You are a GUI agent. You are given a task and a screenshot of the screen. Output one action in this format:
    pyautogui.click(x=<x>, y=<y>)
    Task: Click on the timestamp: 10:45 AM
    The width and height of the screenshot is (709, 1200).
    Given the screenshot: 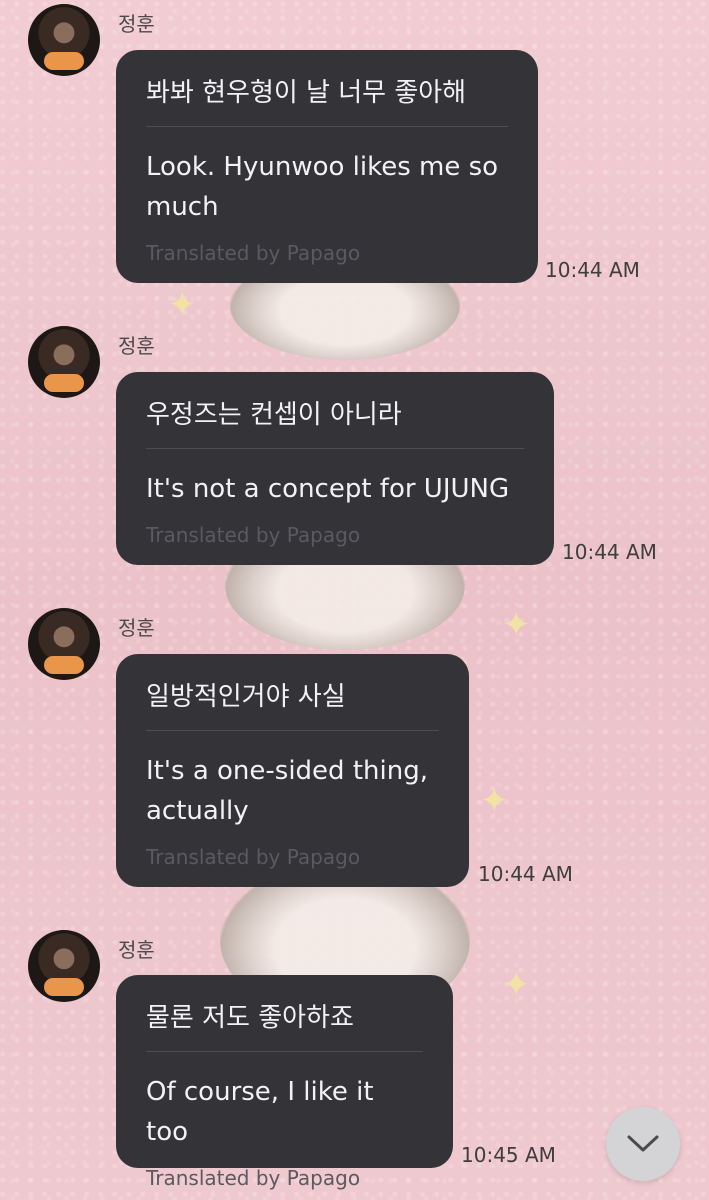 What is the action you would take?
    pyautogui.click(x=508, y=1155)
    